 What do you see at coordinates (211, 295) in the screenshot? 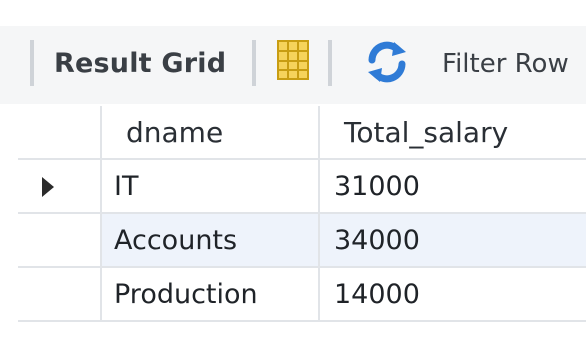
I see `cell-dname: Production` at bounding box center [211, 295].